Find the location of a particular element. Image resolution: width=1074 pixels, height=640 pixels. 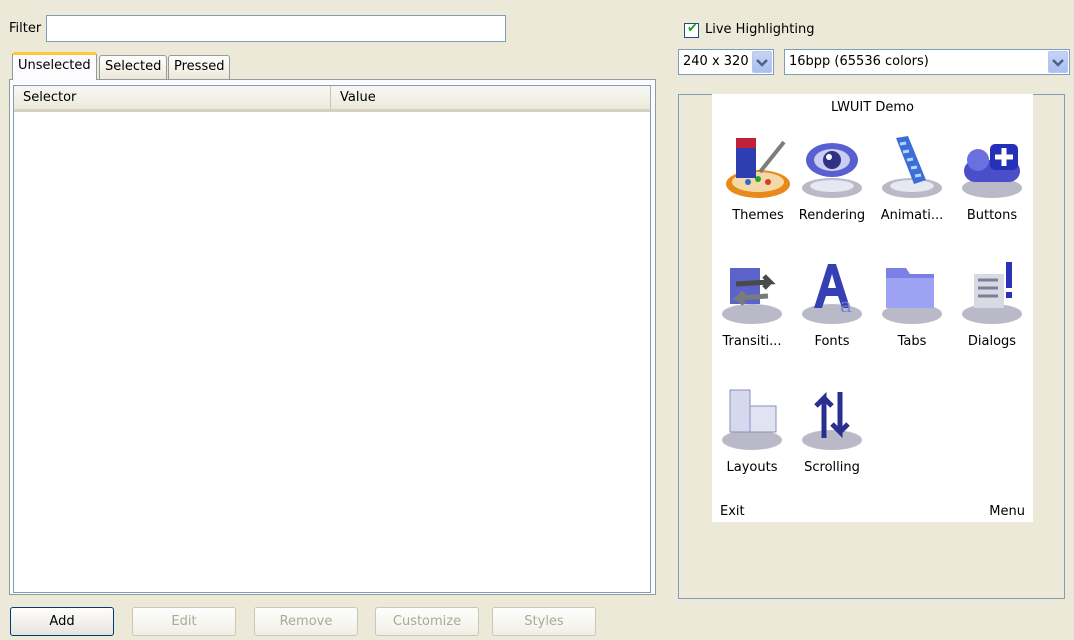

svg-text: a is located at coordinates (846, 305).